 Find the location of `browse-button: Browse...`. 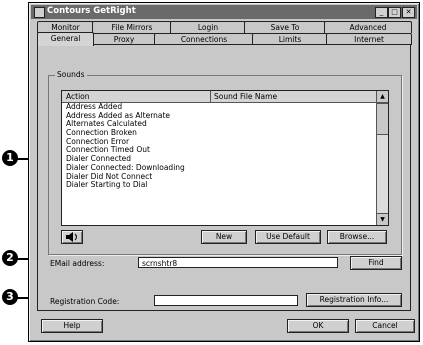

browse-button: Browse... is located at coordinates (357, 237).